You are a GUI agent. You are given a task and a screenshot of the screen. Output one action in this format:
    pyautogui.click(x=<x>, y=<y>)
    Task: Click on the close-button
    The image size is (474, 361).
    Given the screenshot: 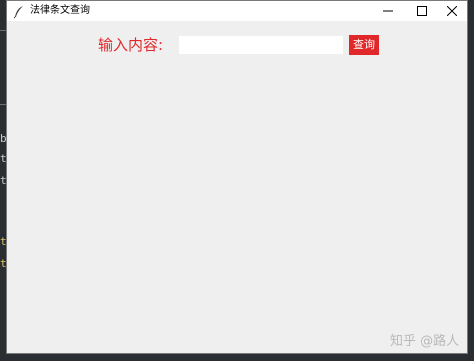 What is the action you would take?
    pyautogui.click(x=452, y=11)
    